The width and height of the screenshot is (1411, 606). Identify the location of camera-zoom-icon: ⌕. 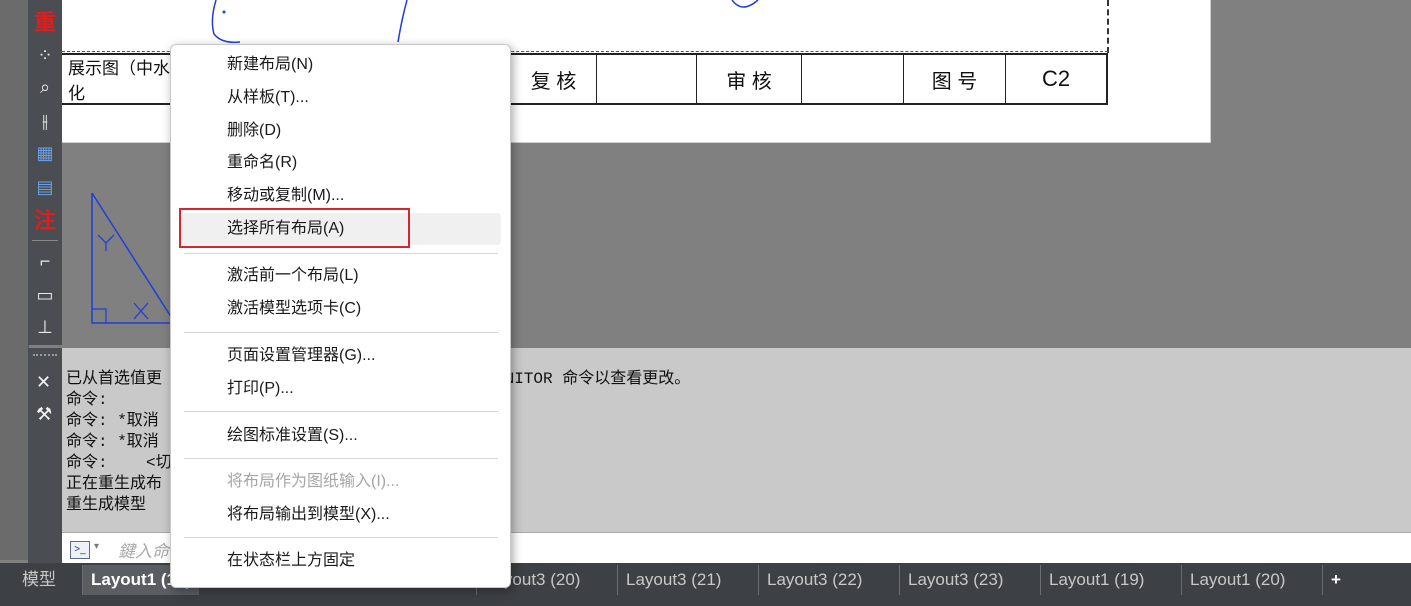
(45, 87).